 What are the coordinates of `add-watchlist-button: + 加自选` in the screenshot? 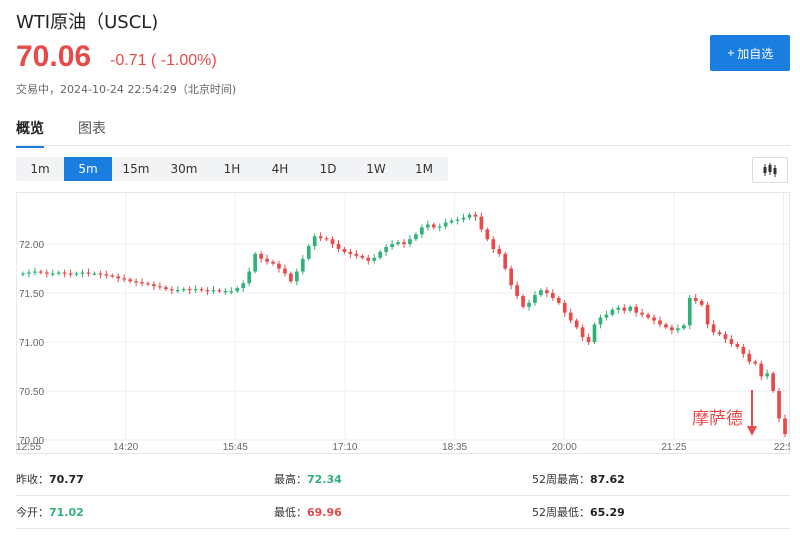 It's located at (750, 53).